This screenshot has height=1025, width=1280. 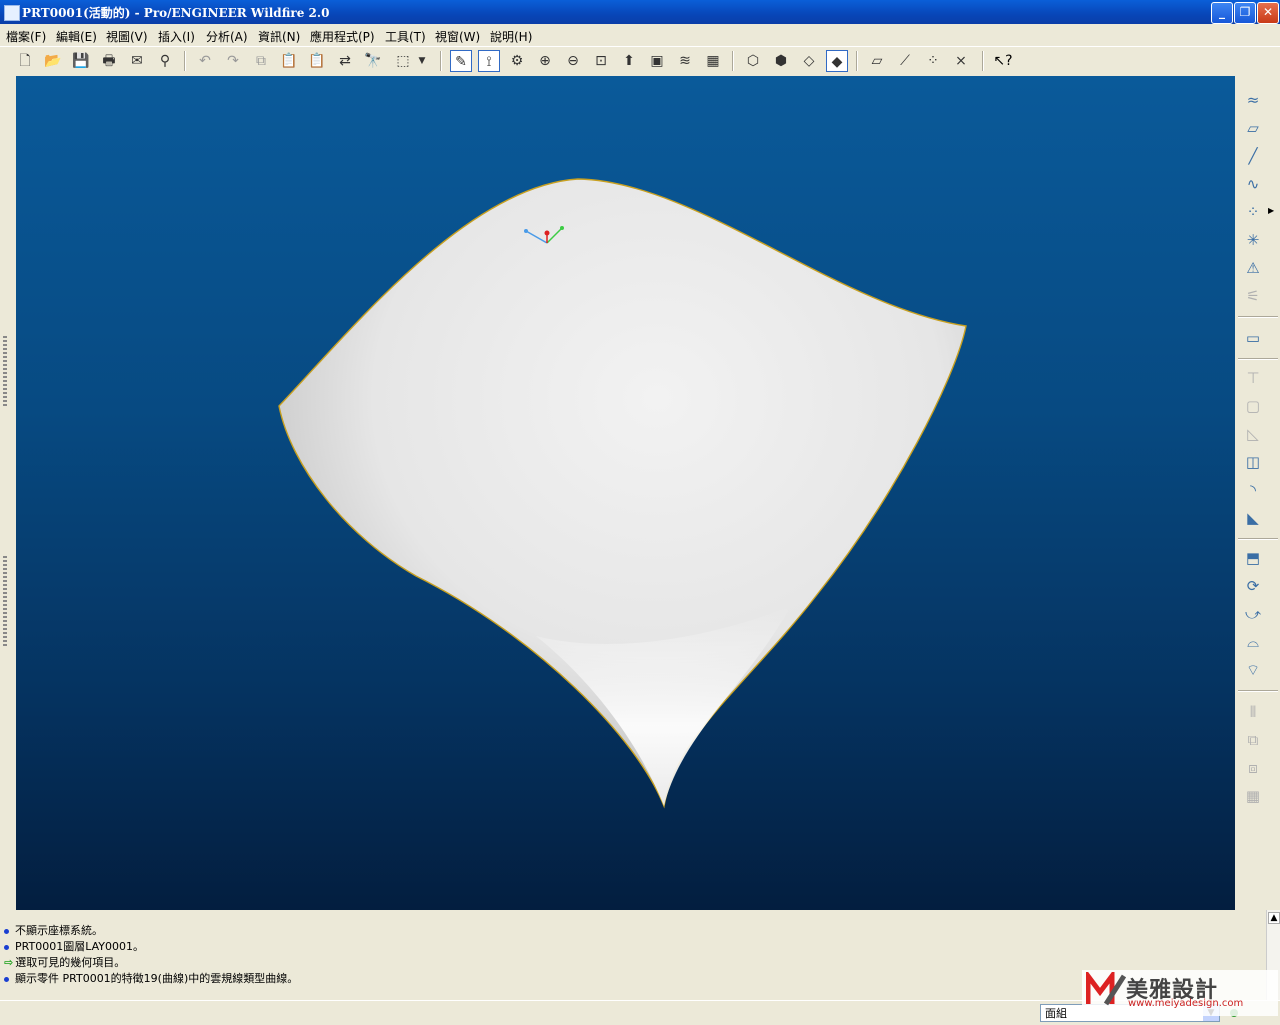 What do you see at coordinates (1253, 518) in the screenshot?
I see `chamfer-icon: ◣` at bounding box center [1253, 518].